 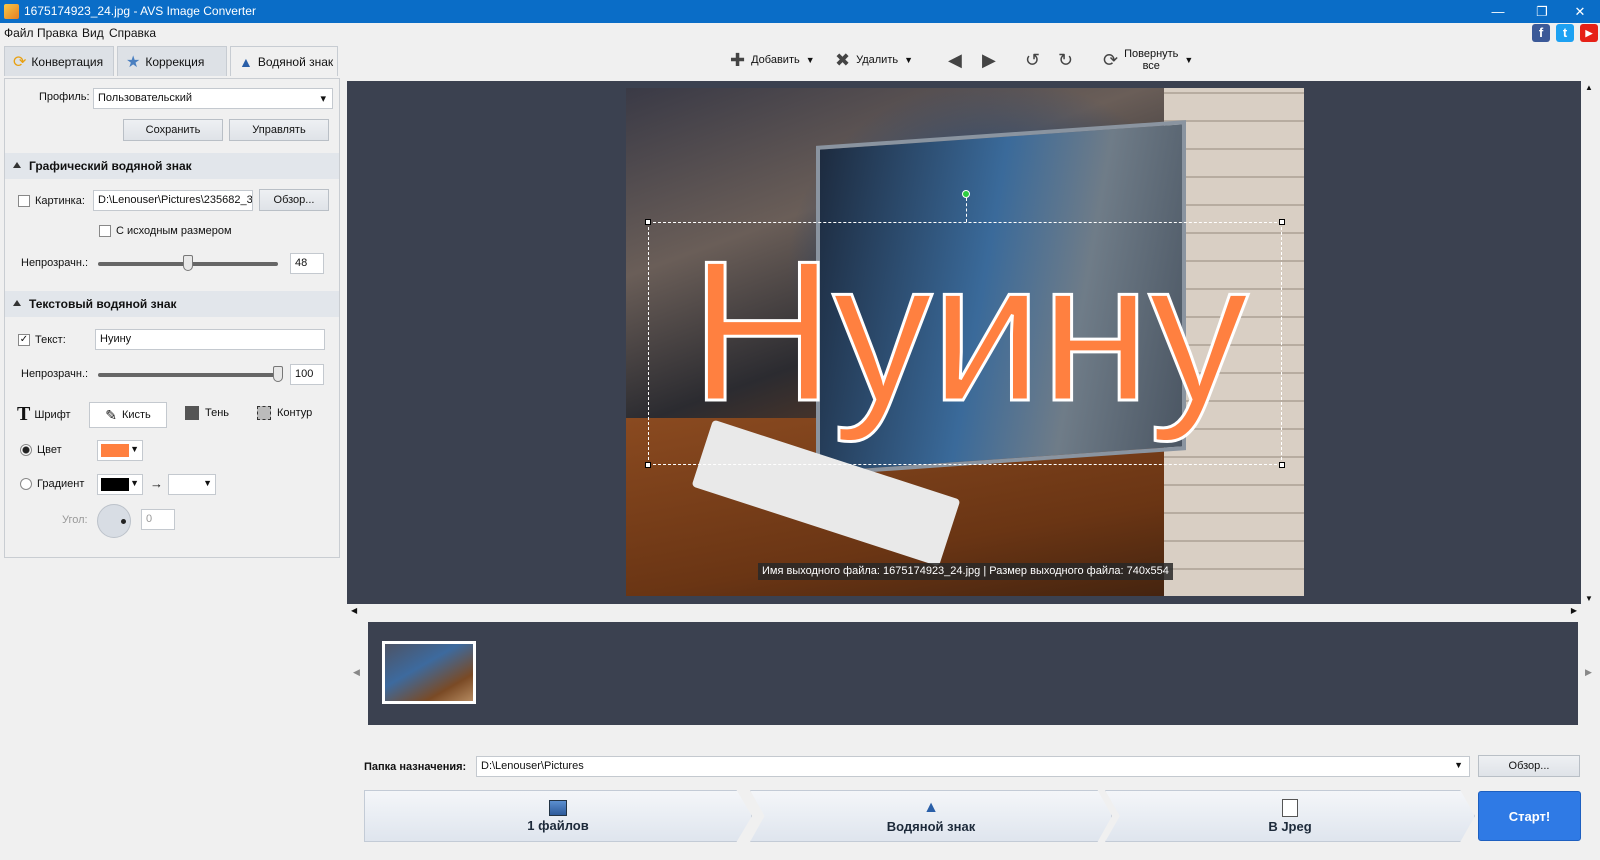 I want to click on gradient-radio, so click(x=26, y=484).